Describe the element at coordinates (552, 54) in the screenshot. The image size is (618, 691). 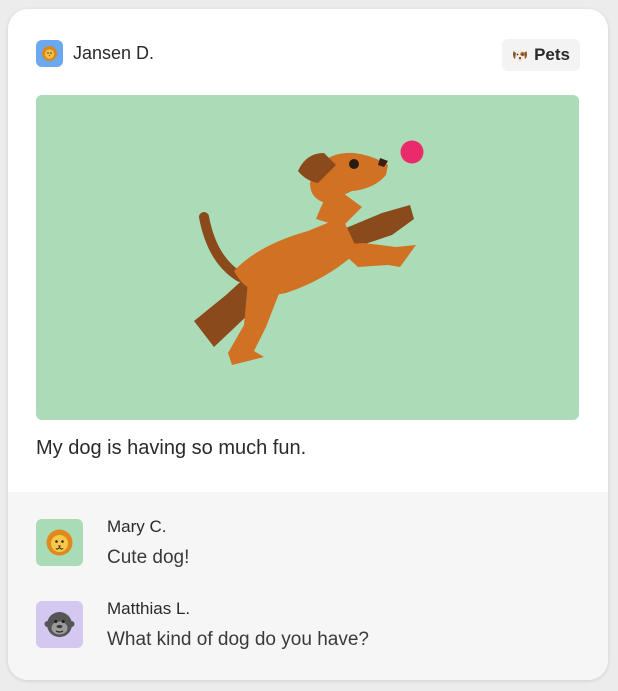
I see `category-label: Pets` at that location.